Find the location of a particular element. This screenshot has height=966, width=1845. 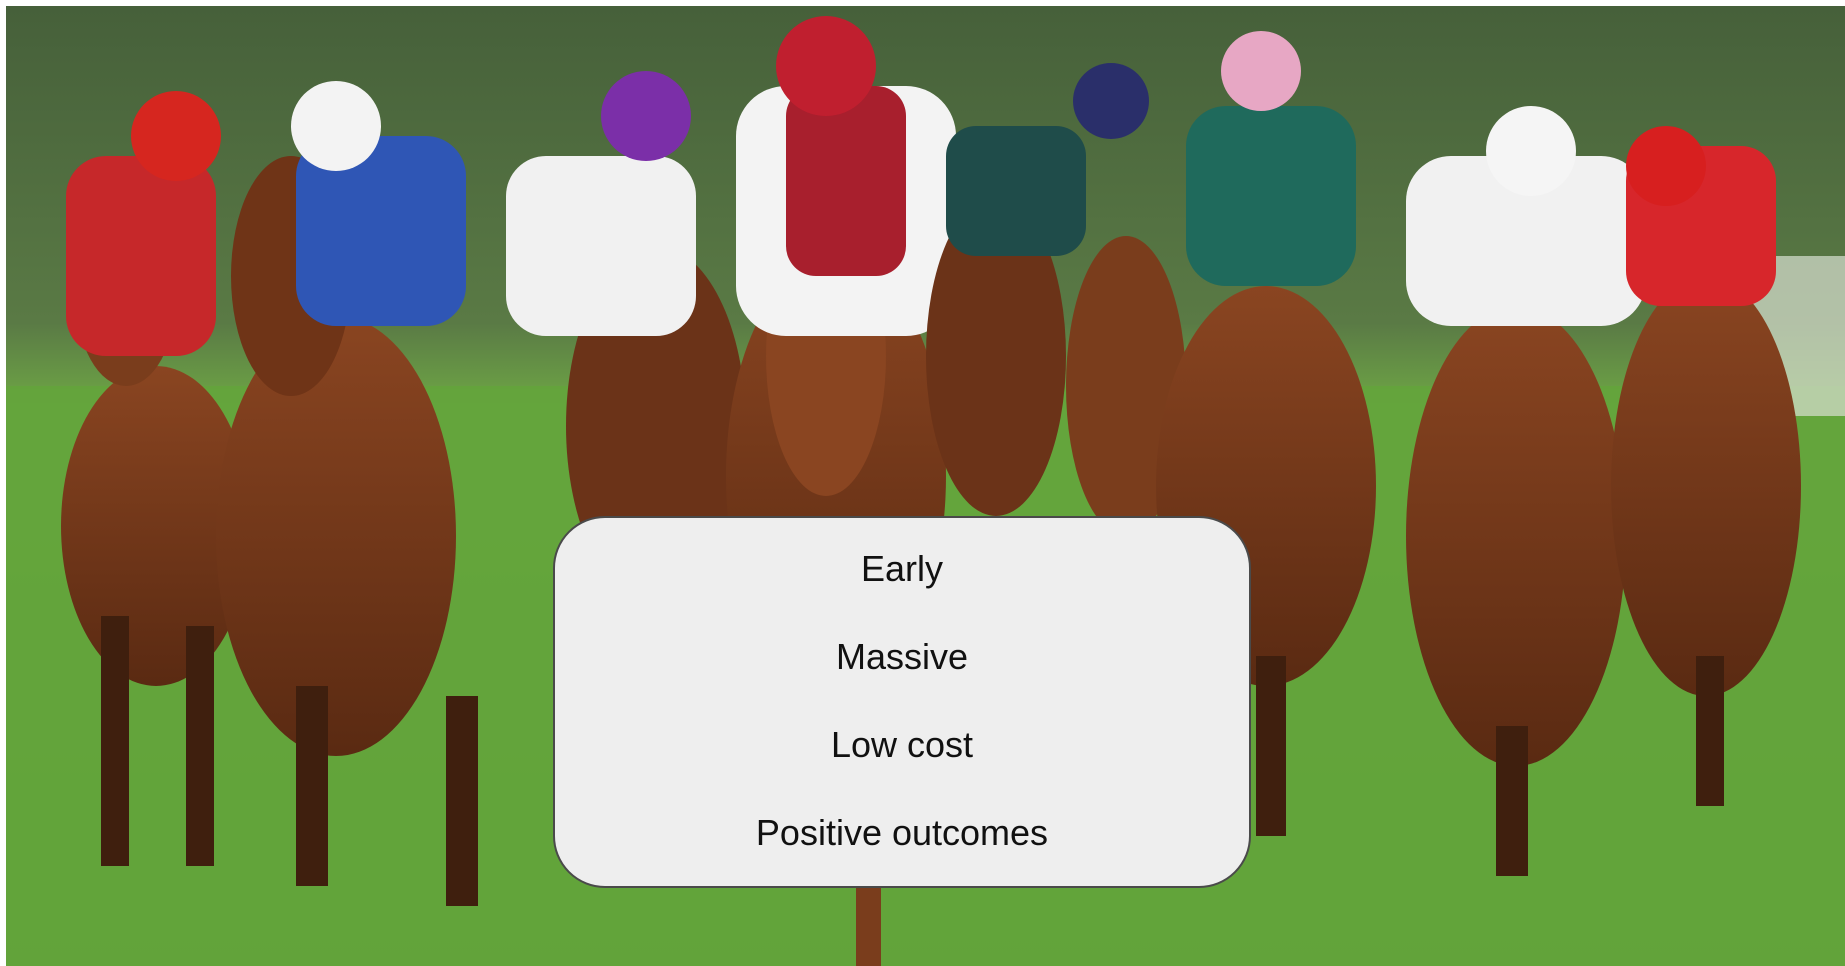

callout-line-massive: Massive is located at coordinates (902, 656).